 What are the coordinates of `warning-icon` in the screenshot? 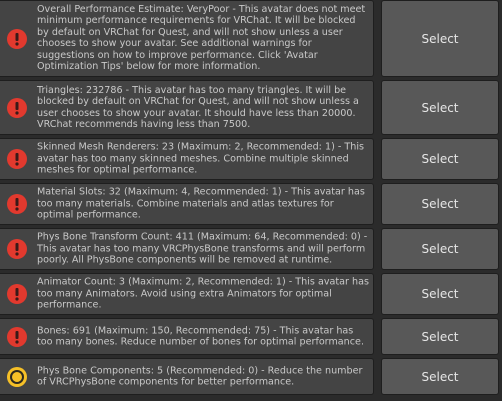 It's located at (17, 377).